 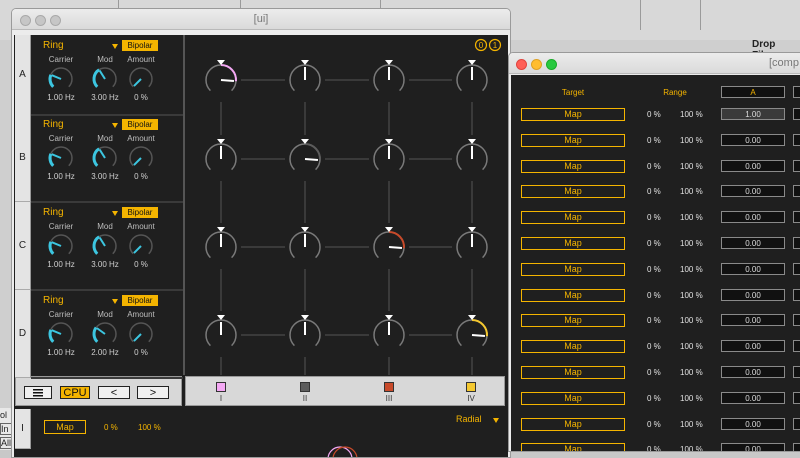 What do you see at coordinates (472, 243) in the screenshot?
I see `matrix-knob-c-iv` at bounding box center [472, 243].